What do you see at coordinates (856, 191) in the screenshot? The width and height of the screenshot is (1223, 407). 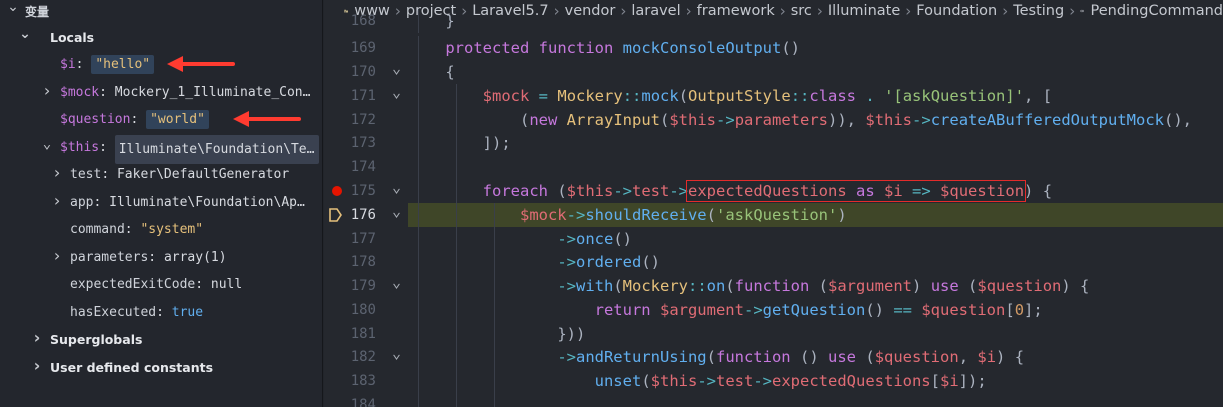 I see `highlight-box: expectedQuestions as $i => $question` at bounding box center [856, 191].